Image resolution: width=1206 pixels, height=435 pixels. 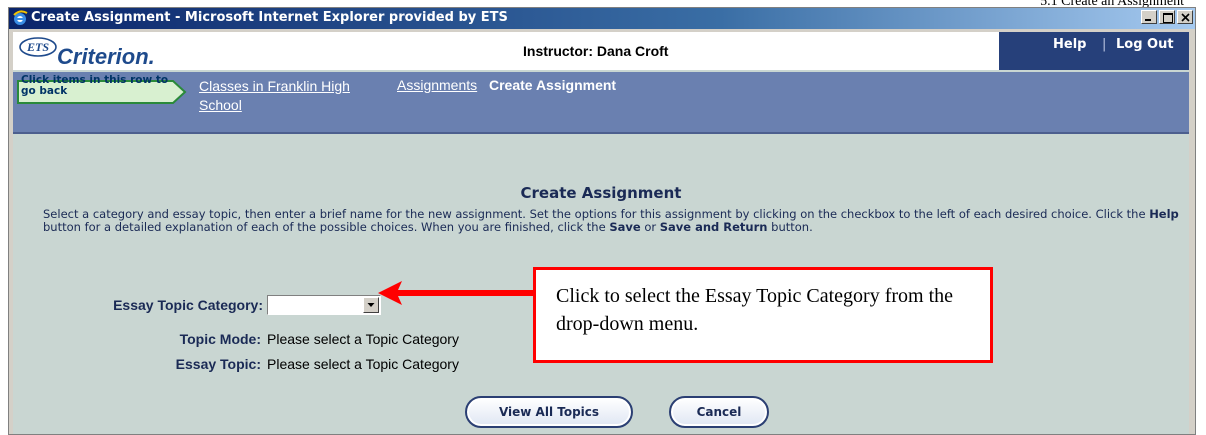 I want to click on svg-text: ETS, so click(x=37, y=47).